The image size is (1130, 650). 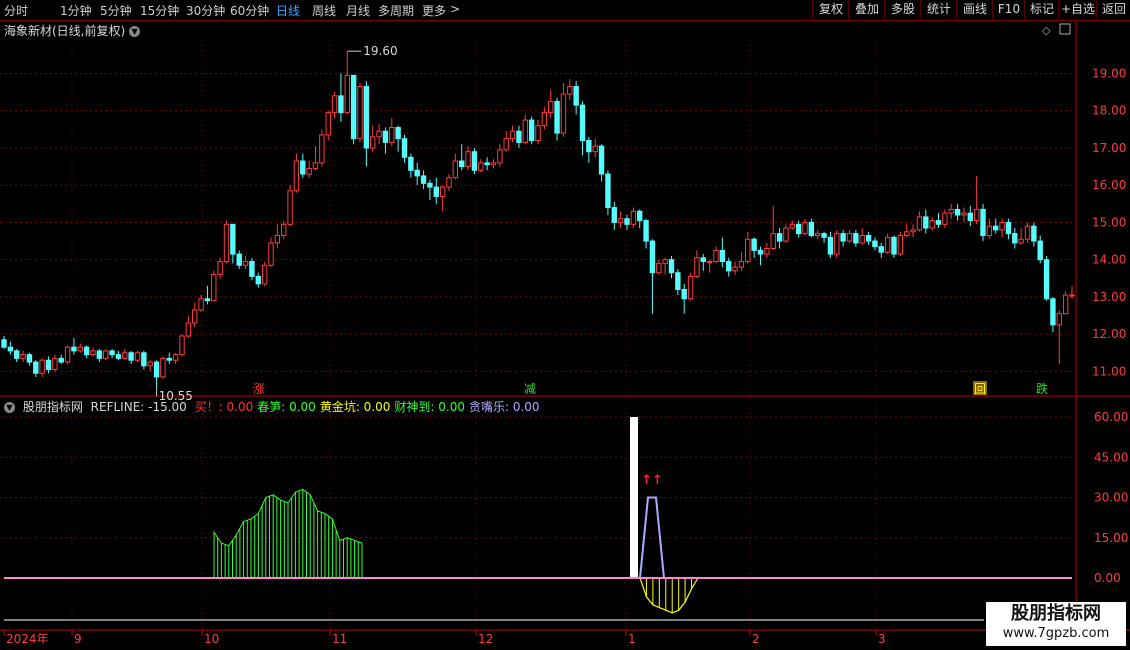 I want to click on x-tick-label: 2024年, so click(x=27, y=639).